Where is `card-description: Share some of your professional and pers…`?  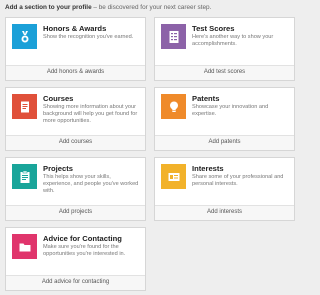
card-description: Share some of your professional and pers… is located at coordinates (238, 180).